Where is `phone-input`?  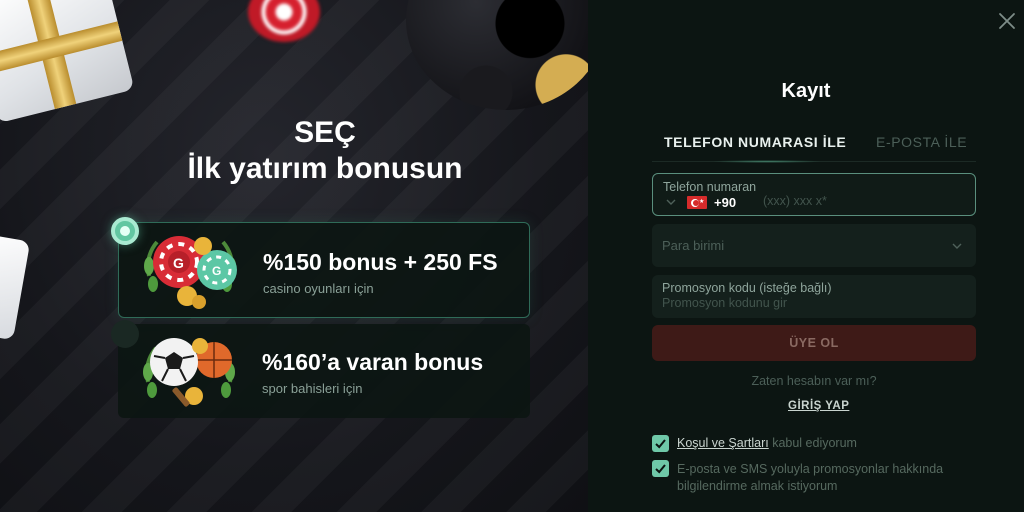
phone-input is located at coordinates (858, 201).